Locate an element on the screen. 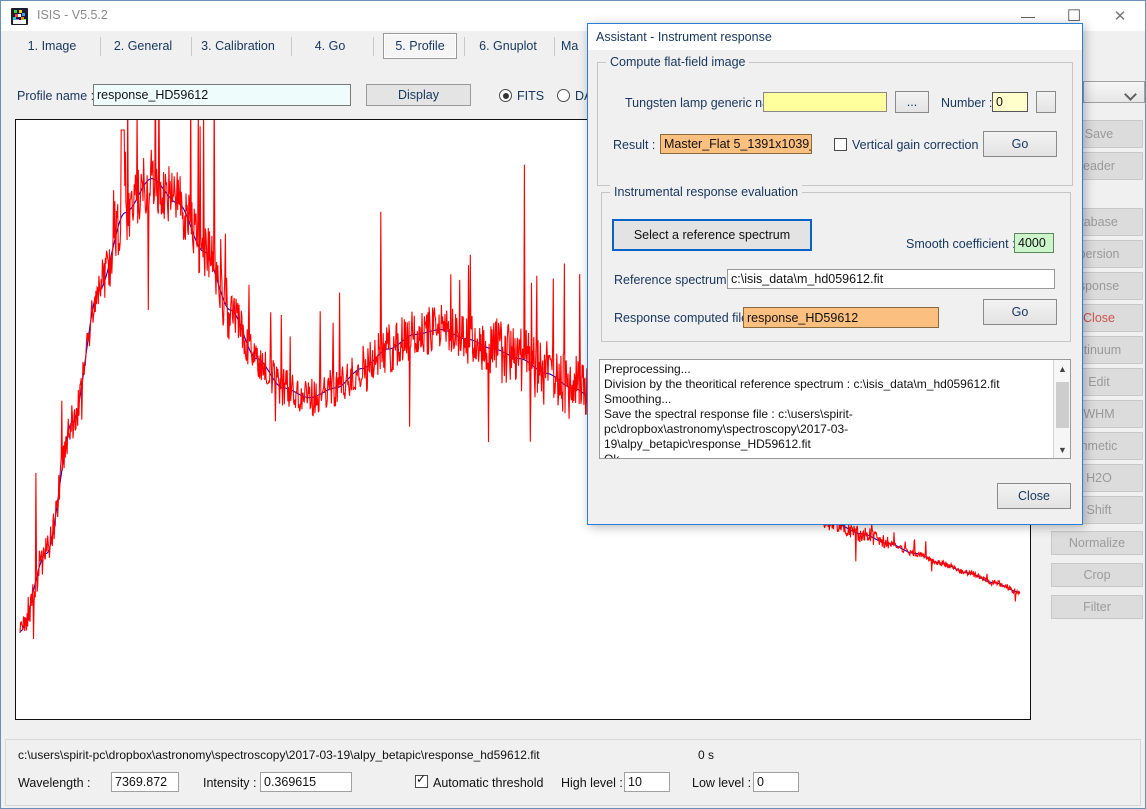  tab-profile: 5. Profile is located at coordinates (420, 46).